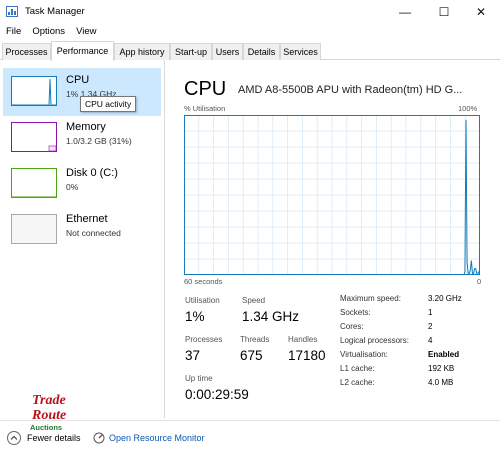  Describe the element at coordinates (250, 12) in the screenshot. I see `title-bar: Task Manager — ☐ ✕` at that location.